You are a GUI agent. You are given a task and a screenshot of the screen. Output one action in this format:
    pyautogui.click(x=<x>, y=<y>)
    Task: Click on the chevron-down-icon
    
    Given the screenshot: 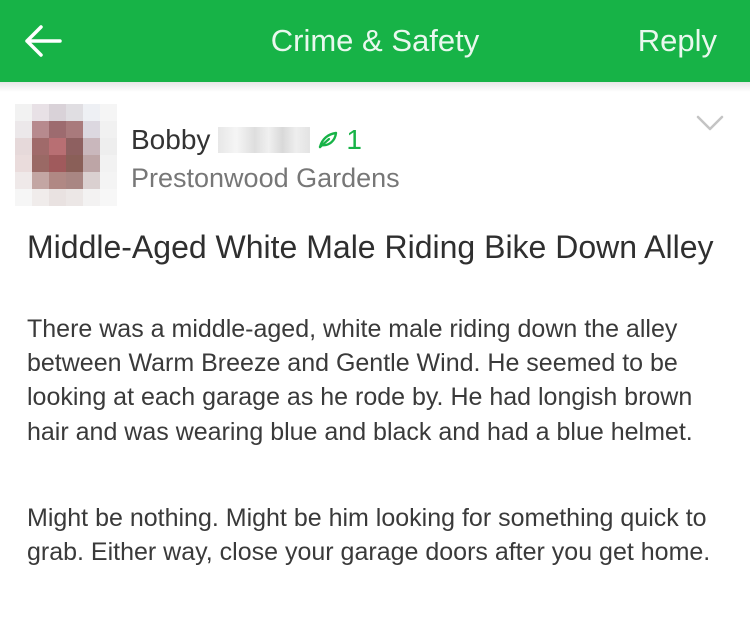 What is the action you would take?
    pyautogui.click(x=710, y=123)
    